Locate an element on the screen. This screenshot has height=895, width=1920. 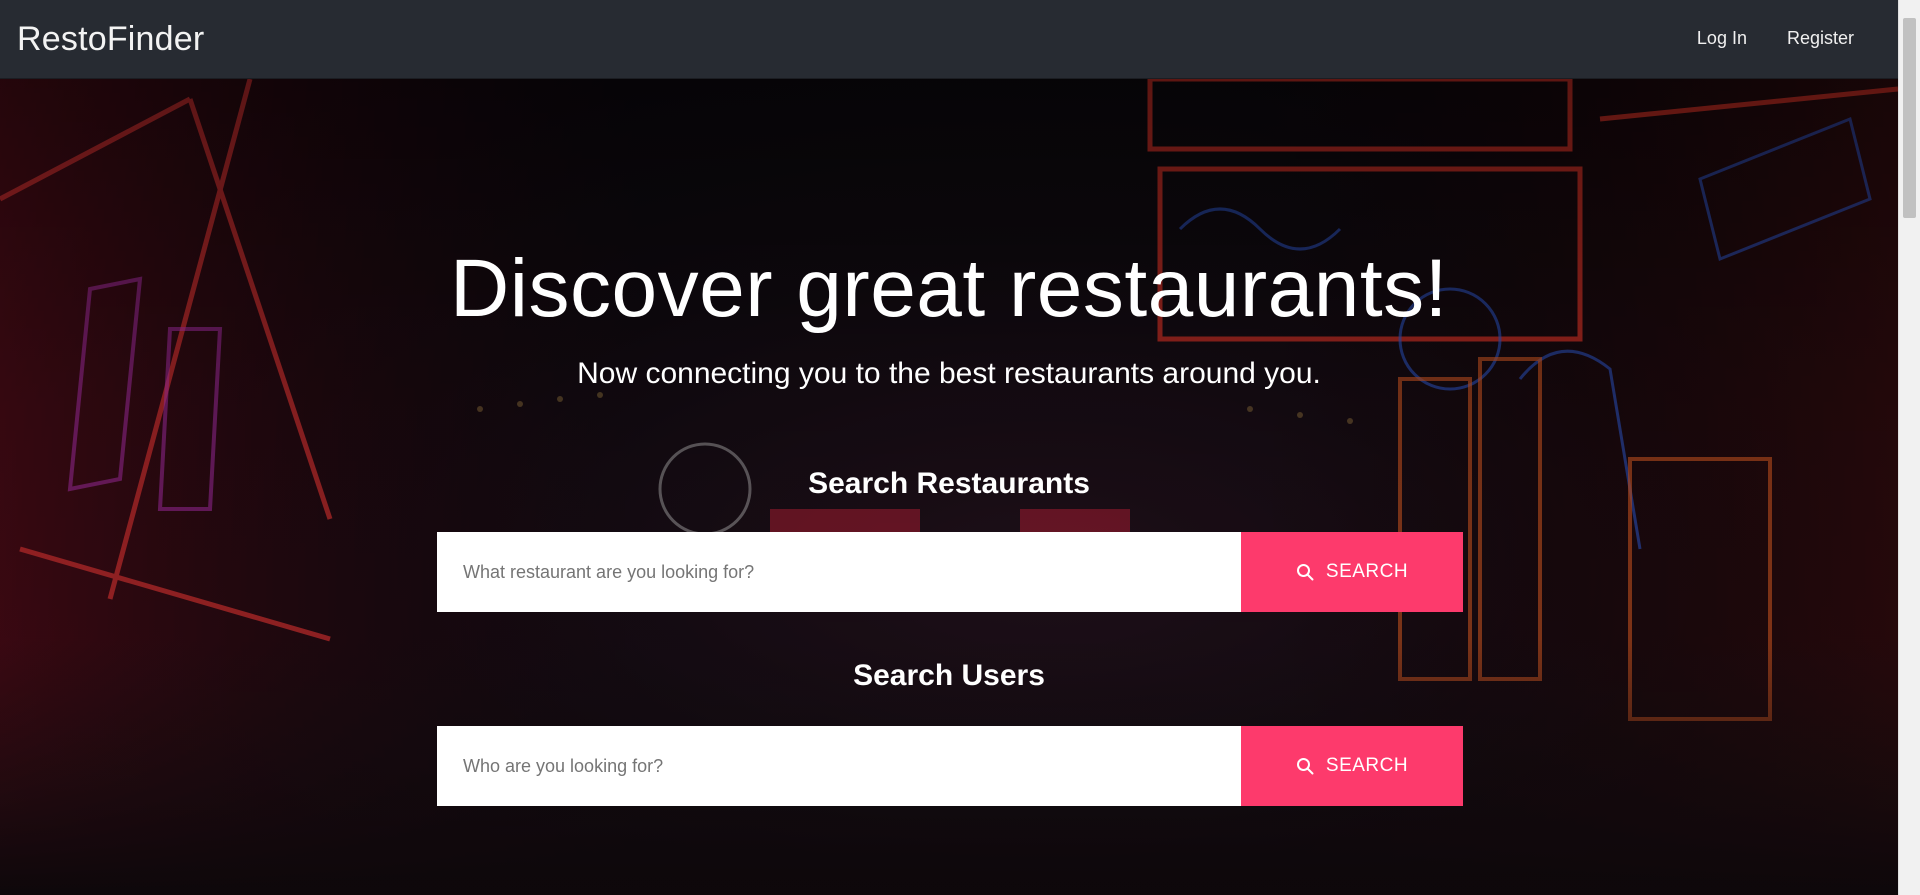
user-search-button: SEARCH is located at coordinates (1352, 766).